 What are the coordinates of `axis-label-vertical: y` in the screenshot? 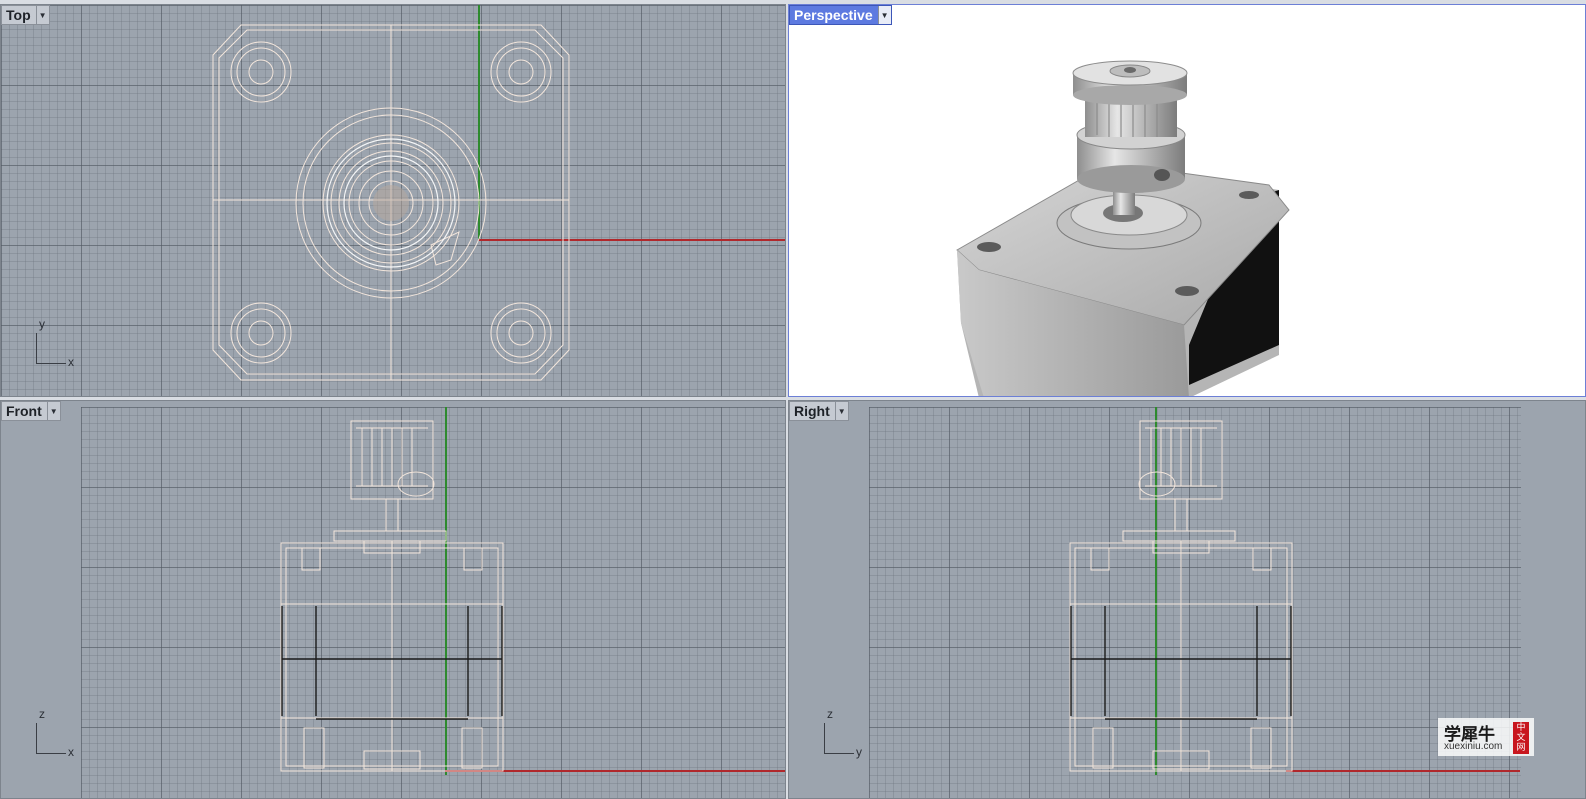 It's located at (42, 324).